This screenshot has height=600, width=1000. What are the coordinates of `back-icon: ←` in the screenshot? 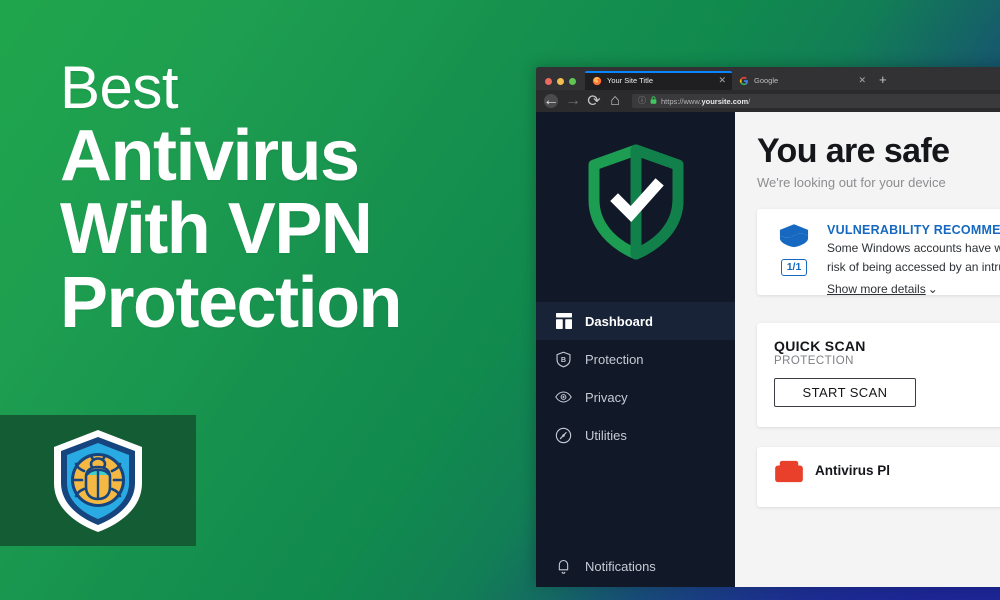 It's located at (551, 100).